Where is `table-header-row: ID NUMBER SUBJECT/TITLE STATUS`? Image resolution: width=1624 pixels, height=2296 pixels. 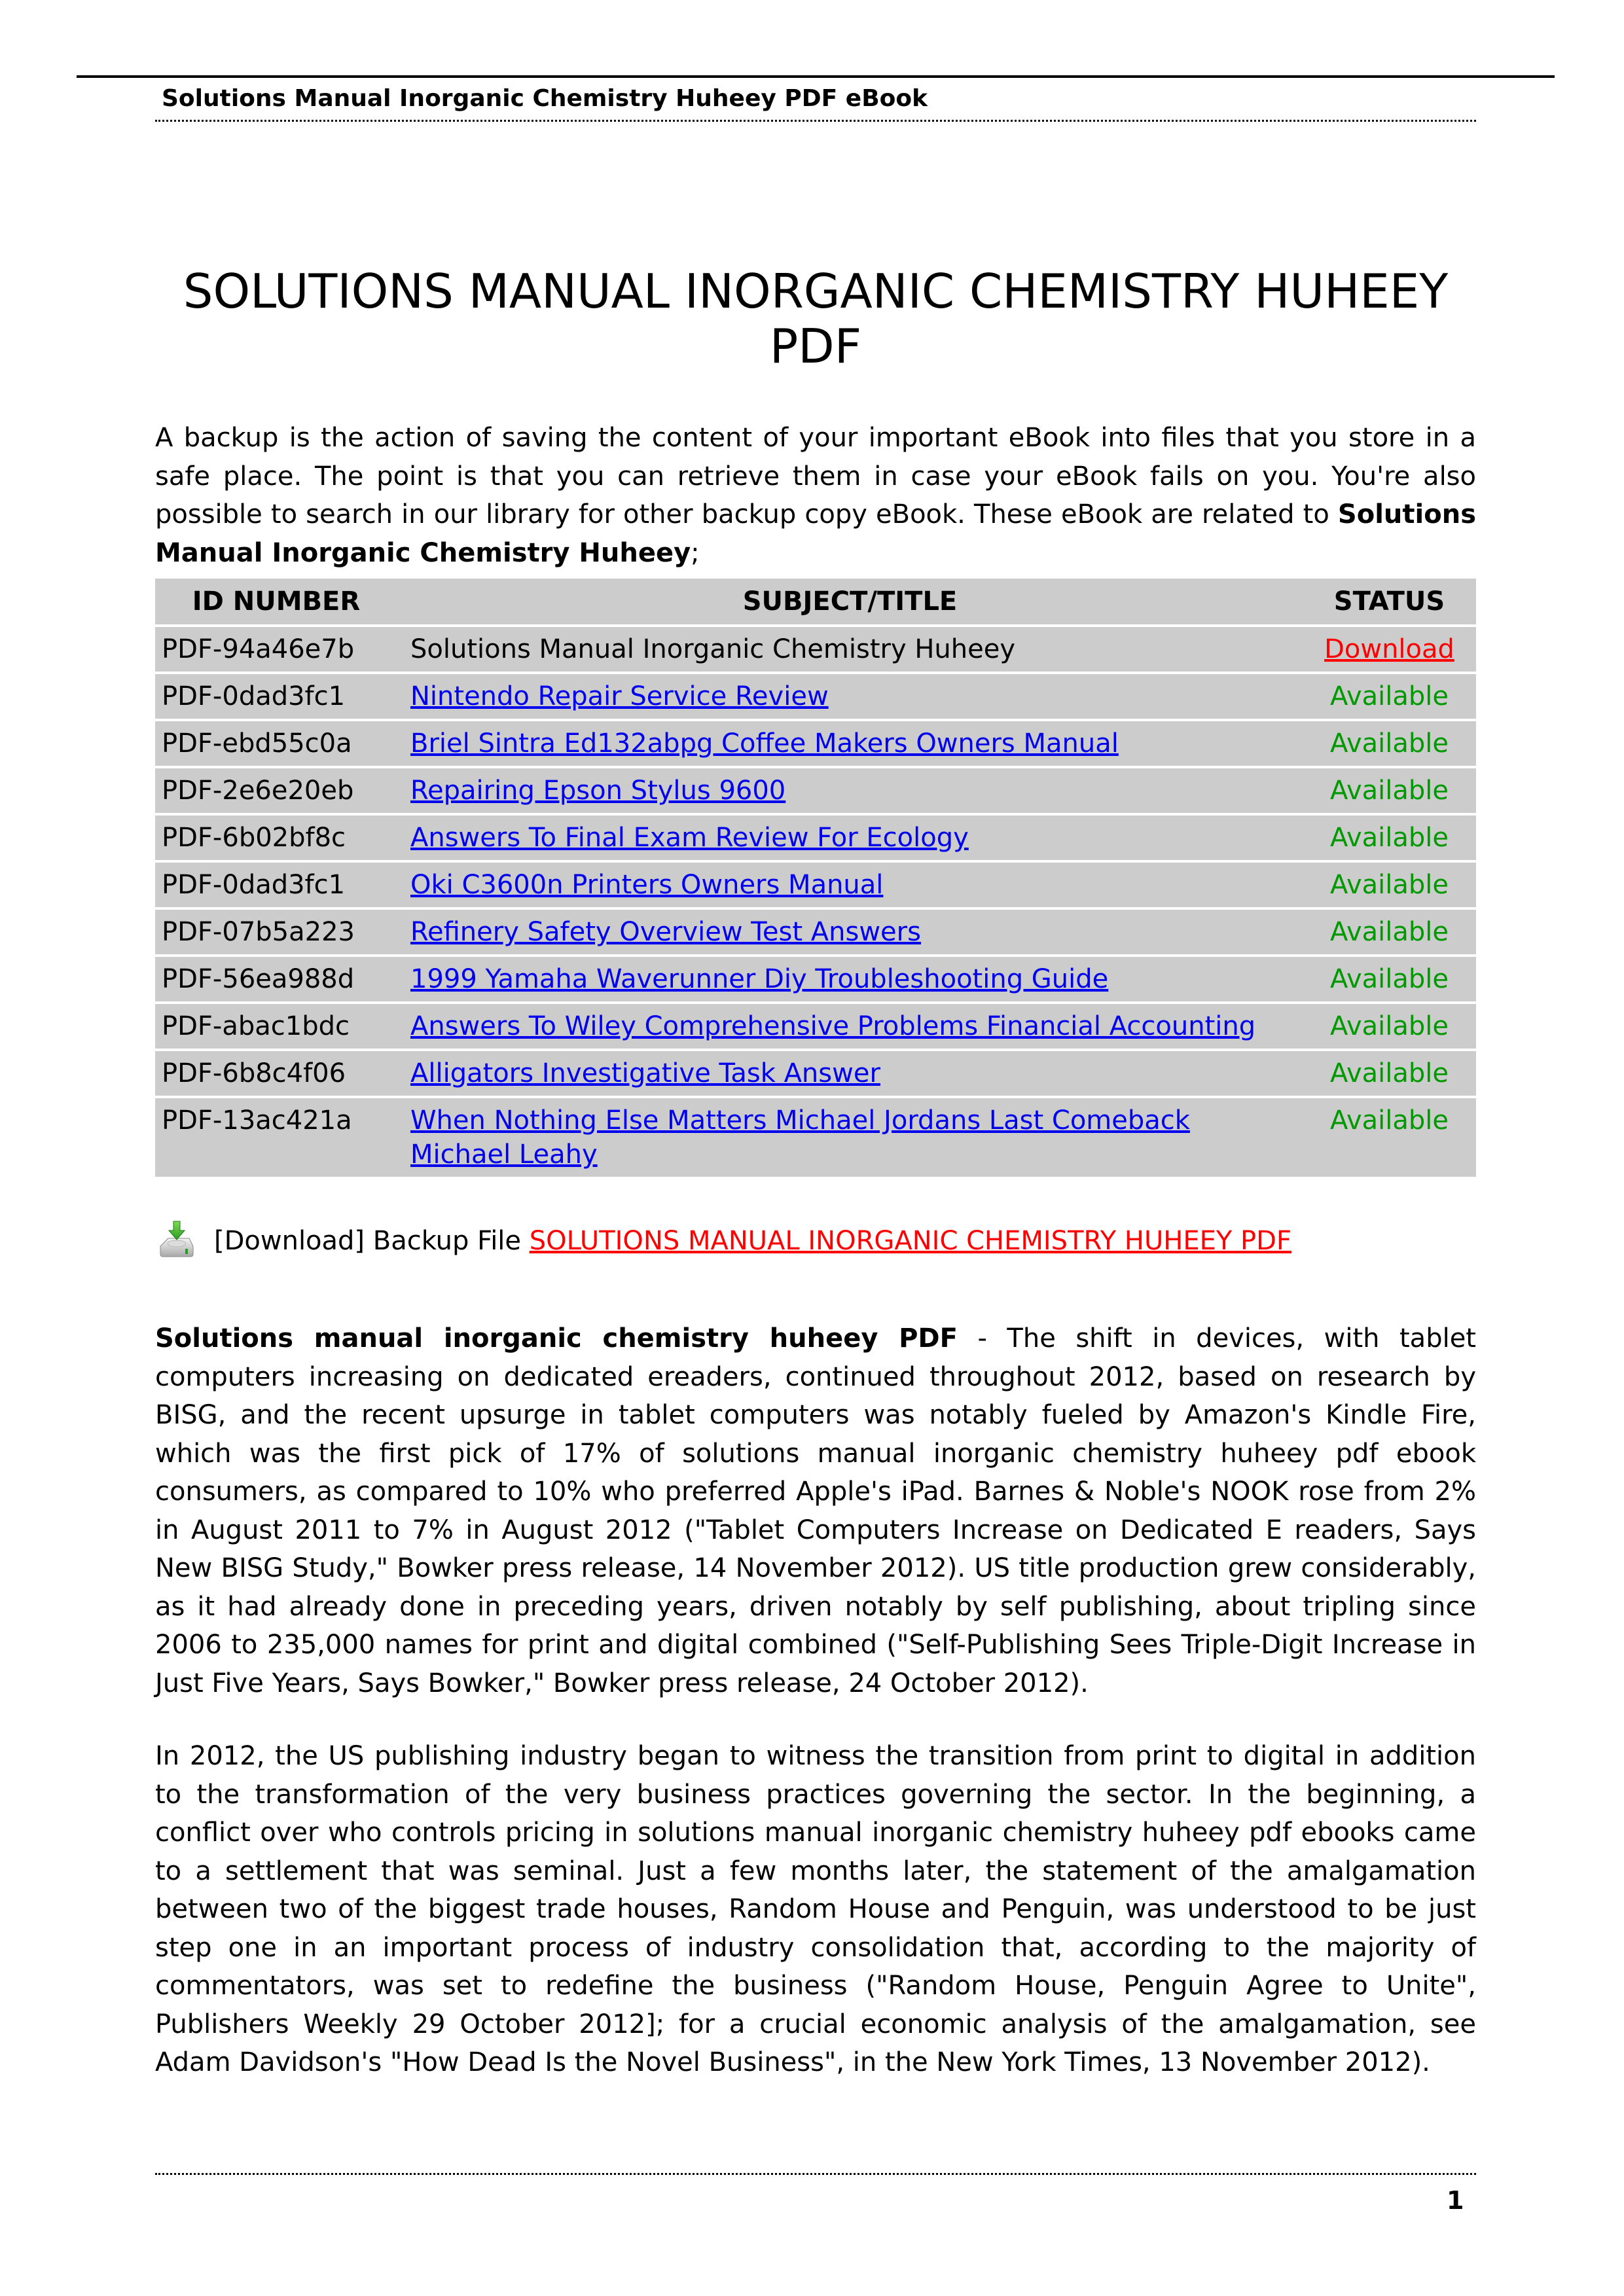
table-header-row: ID NUMBER SUBJECT/TITLE STATUS is located at coordinates (815, 601).